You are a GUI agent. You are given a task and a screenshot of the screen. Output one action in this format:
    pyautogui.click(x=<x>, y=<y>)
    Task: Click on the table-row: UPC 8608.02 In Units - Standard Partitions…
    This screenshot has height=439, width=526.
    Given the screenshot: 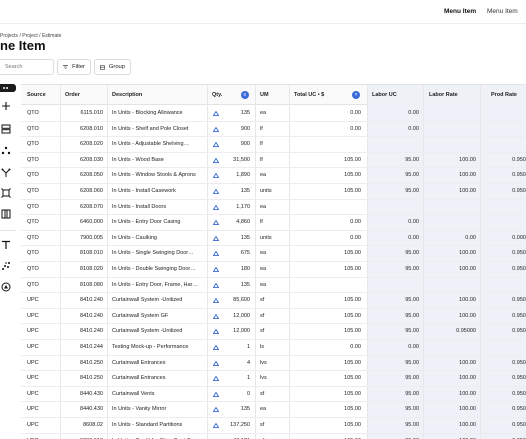 What is the action you would take?
    pyautogui.click(x=273, y=426)
    